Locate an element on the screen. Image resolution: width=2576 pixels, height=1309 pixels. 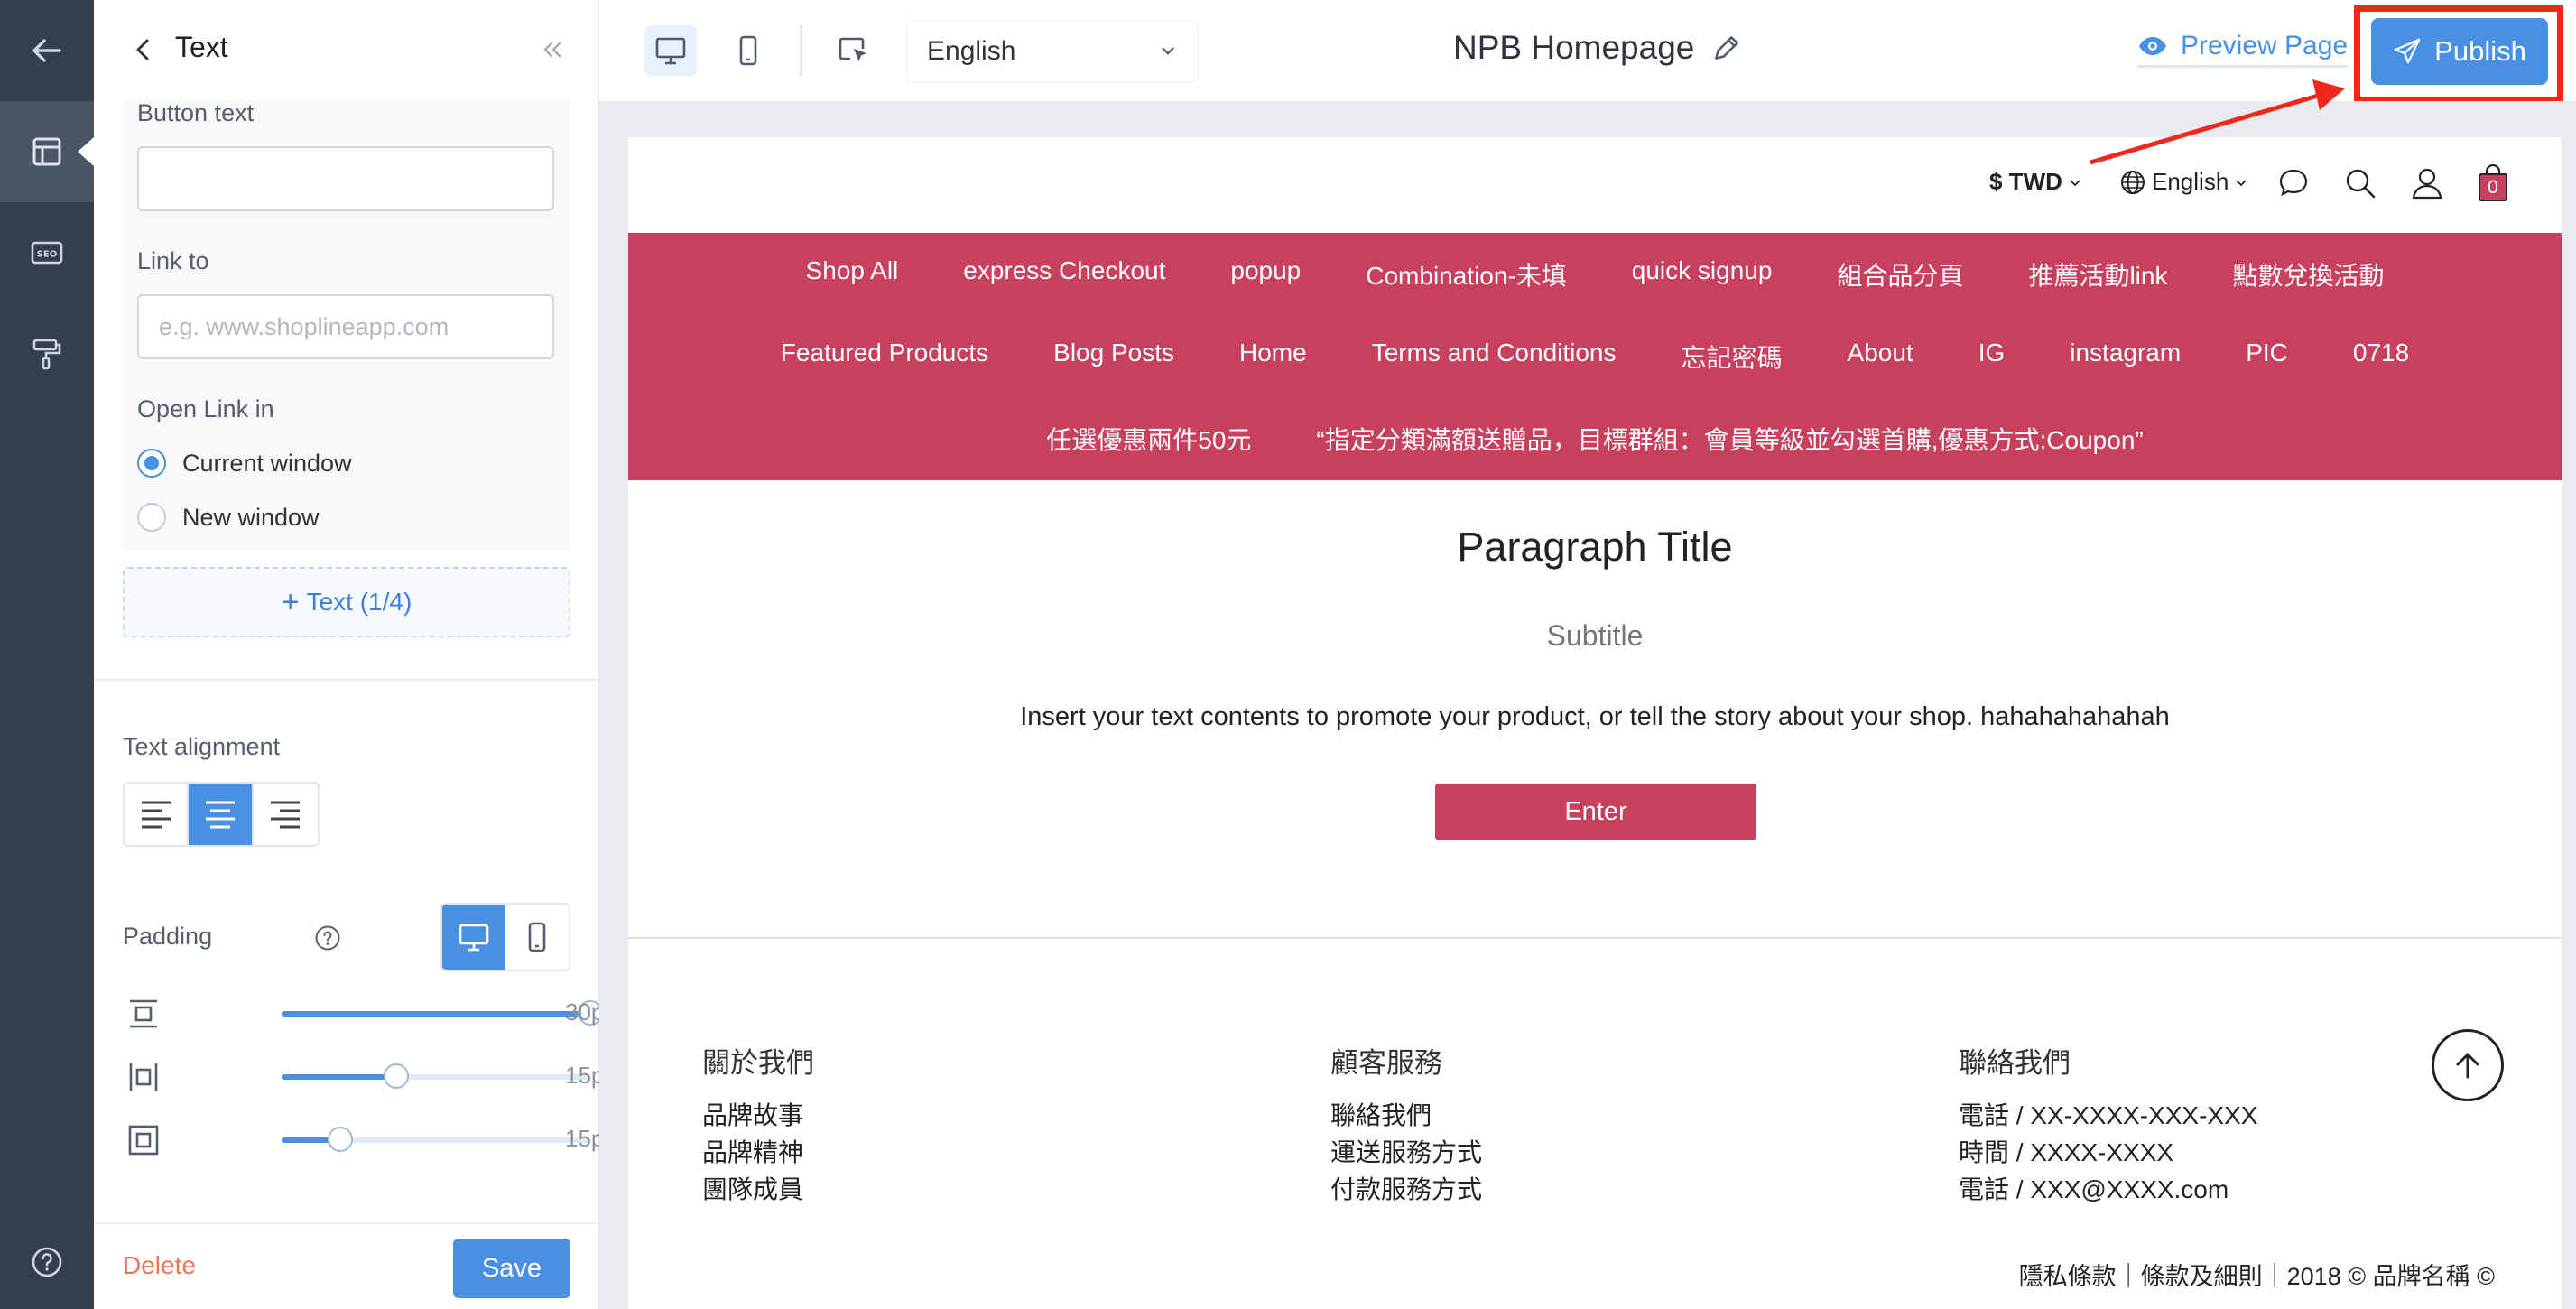
slider-track is located at coordinates (436, 1140).